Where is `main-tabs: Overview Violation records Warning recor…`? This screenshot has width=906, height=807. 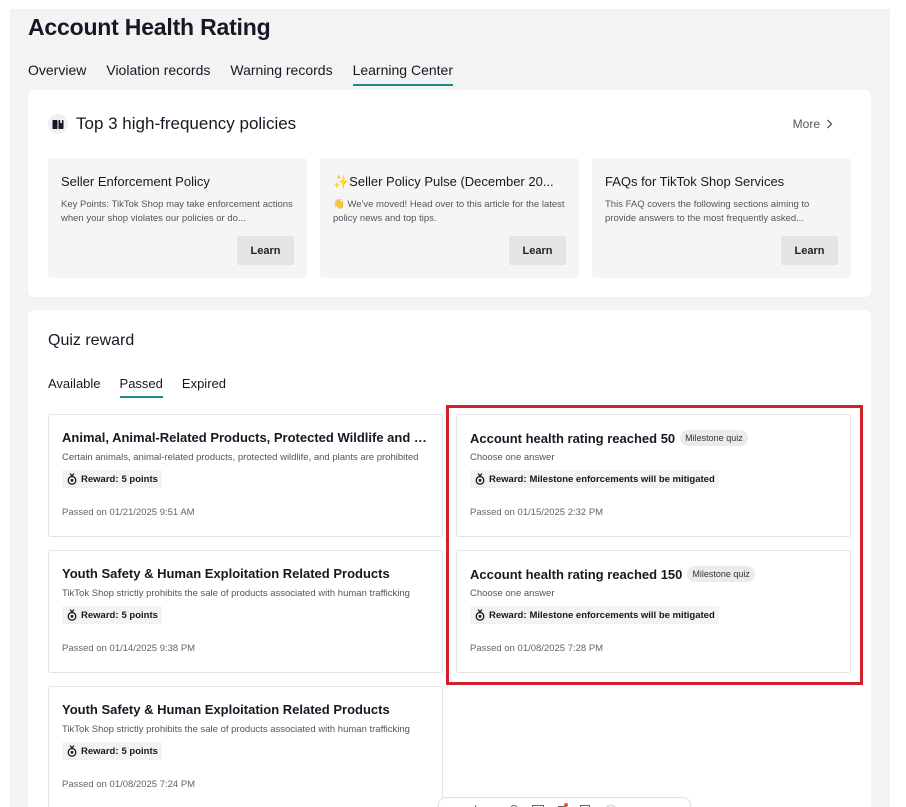
main-tabs: Overview Violation records Warning recor… is located at coordinates (240, 74).